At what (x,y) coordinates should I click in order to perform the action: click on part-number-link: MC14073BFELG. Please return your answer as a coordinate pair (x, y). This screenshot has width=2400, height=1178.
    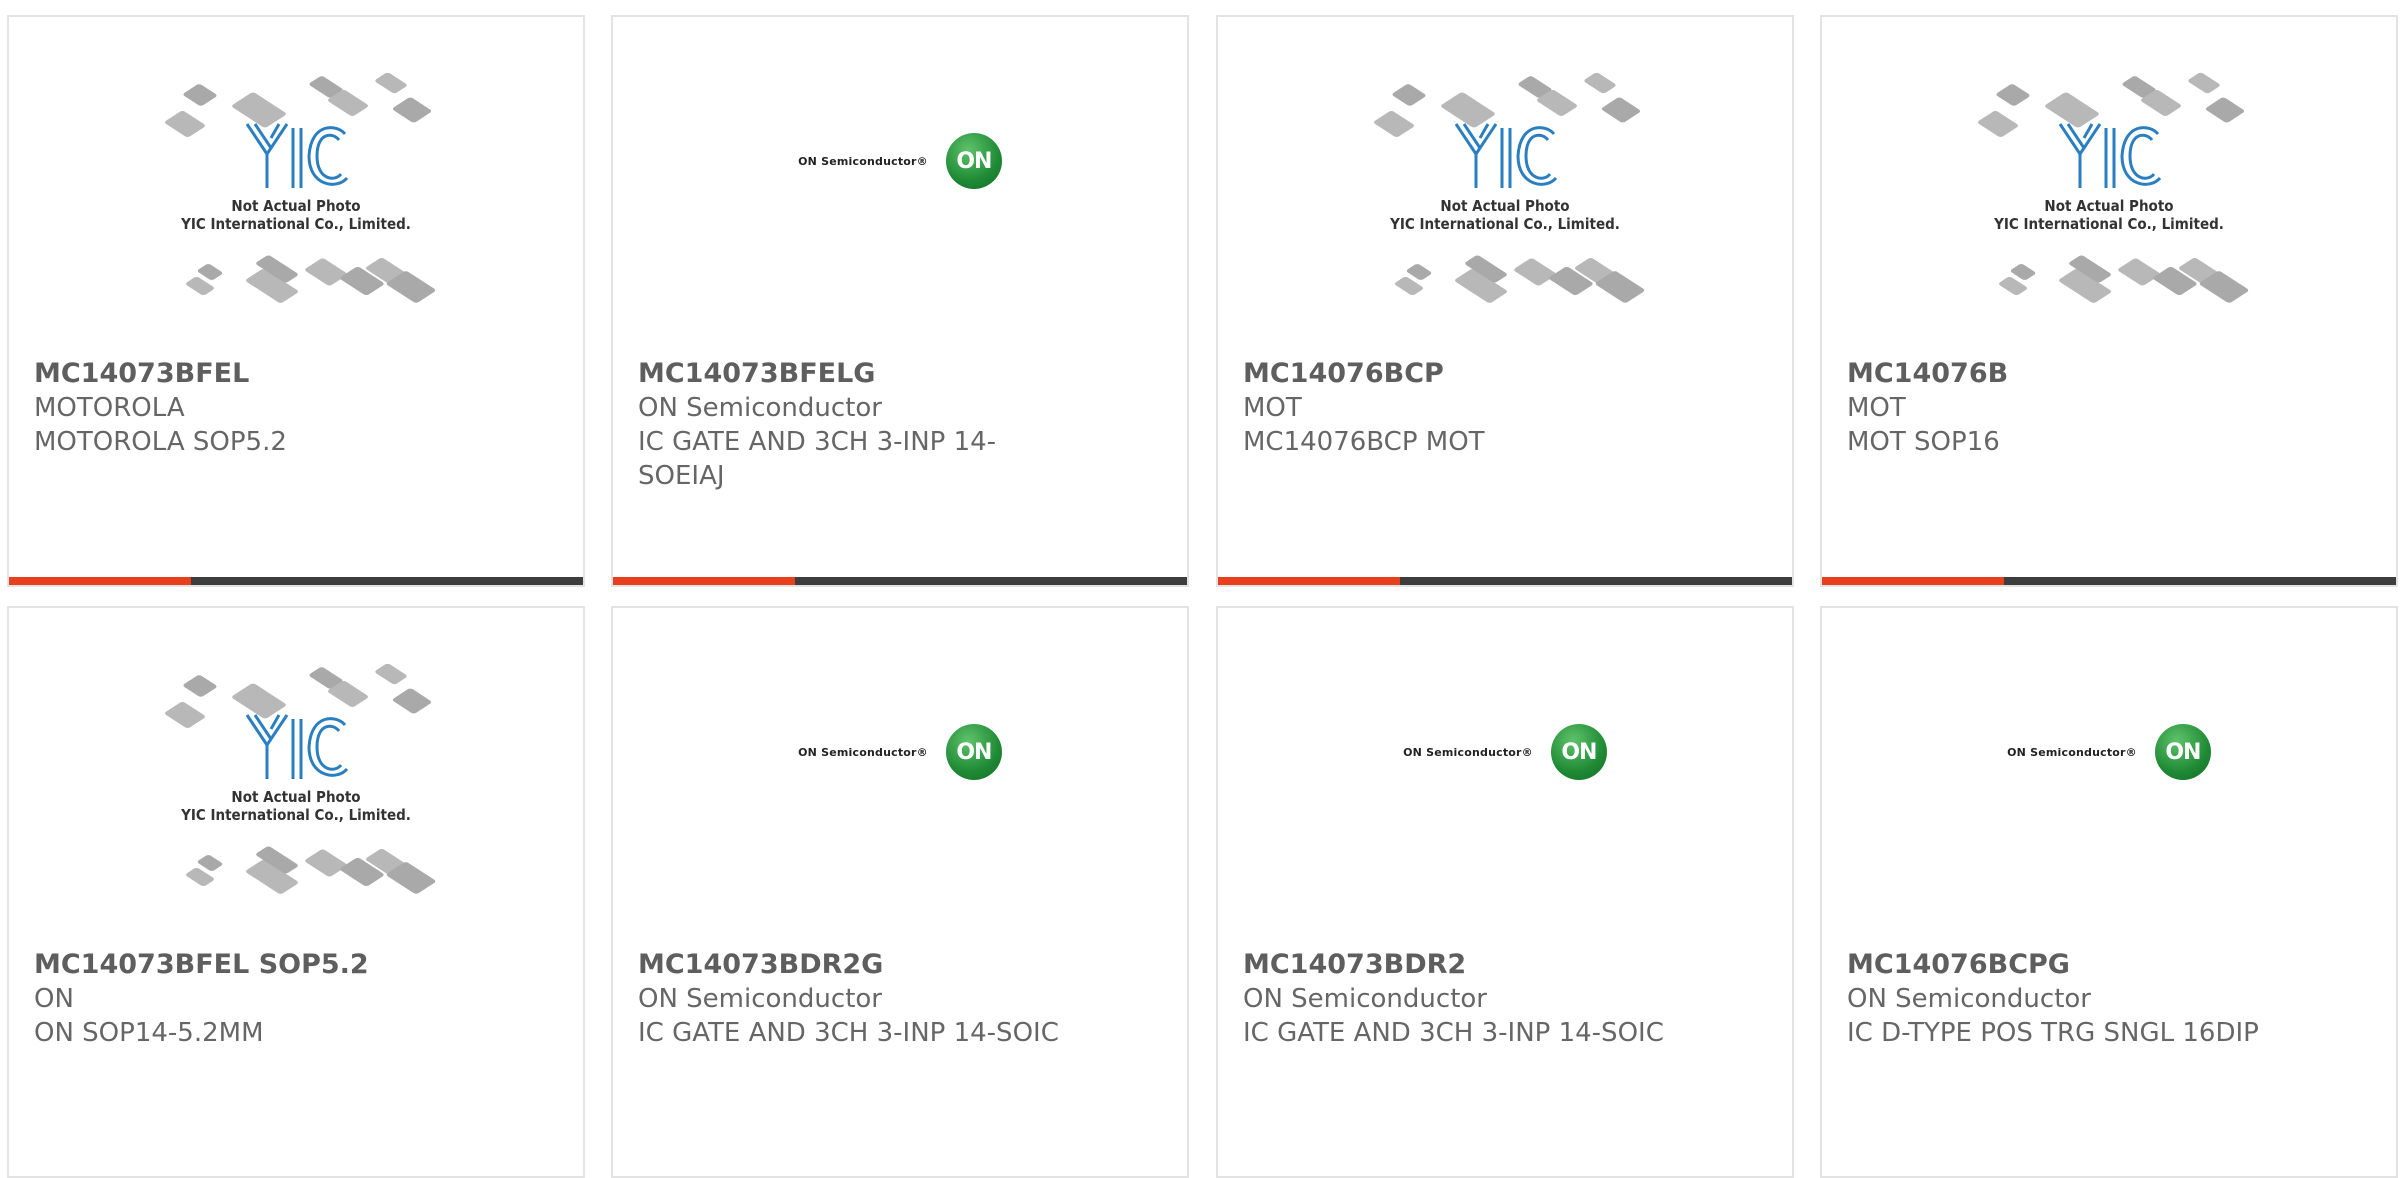
    Looking at the image, I should click on (900, 374).